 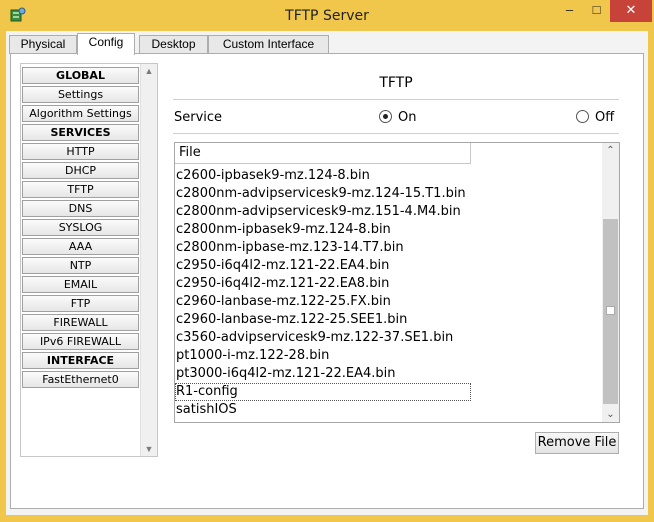 I want to click on sidebar-header-services: SERVICES, so click(x=80, y=132).